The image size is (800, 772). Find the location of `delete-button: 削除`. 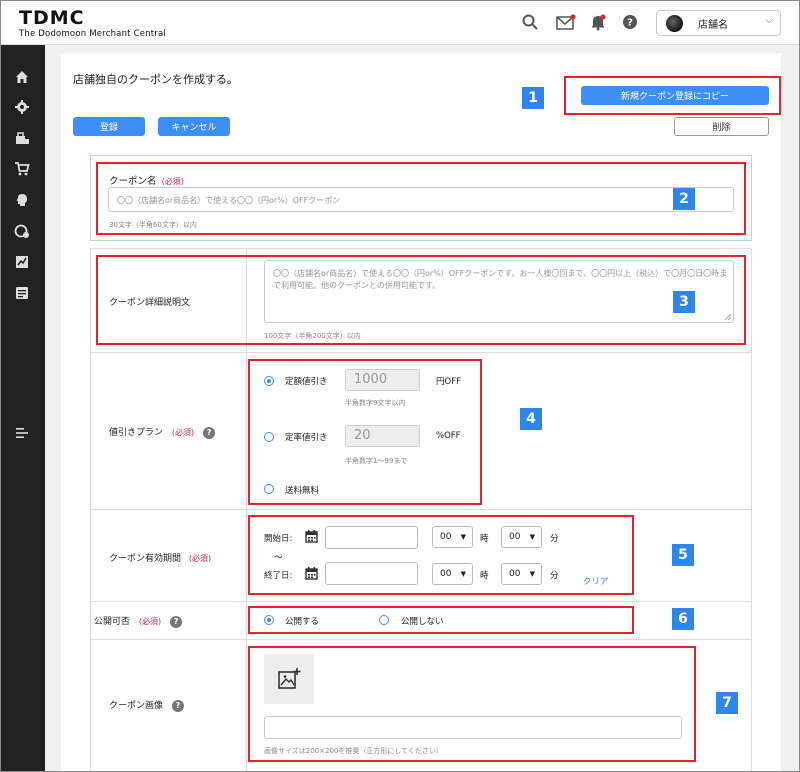

delete-button: 削除 is located at coordinates (721, 126).